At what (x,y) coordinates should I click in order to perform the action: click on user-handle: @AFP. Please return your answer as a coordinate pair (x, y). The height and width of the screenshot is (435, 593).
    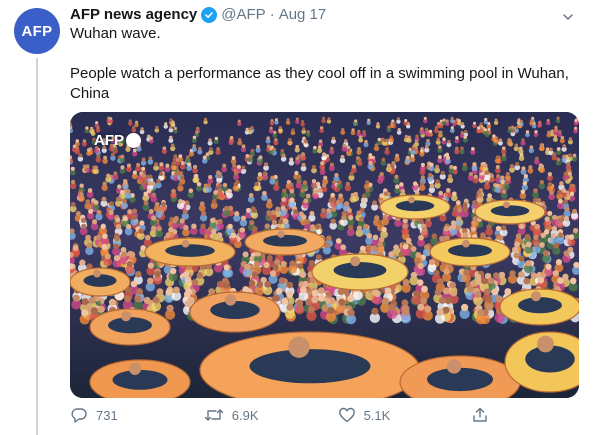
    Looking at the image, I should click on (243, 15).